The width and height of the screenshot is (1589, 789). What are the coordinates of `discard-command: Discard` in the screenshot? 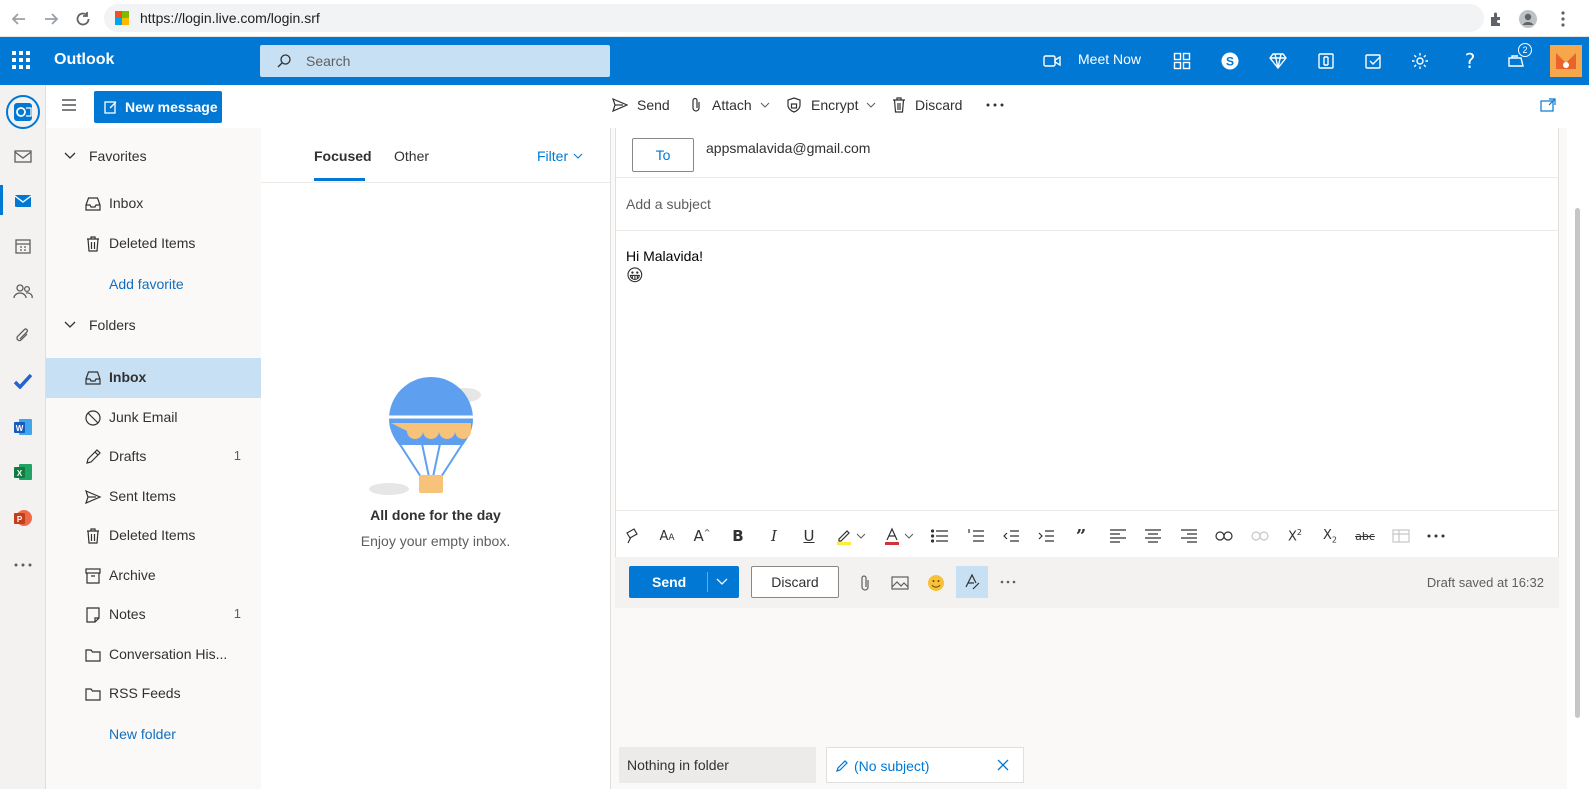 It's located at (927, 105).